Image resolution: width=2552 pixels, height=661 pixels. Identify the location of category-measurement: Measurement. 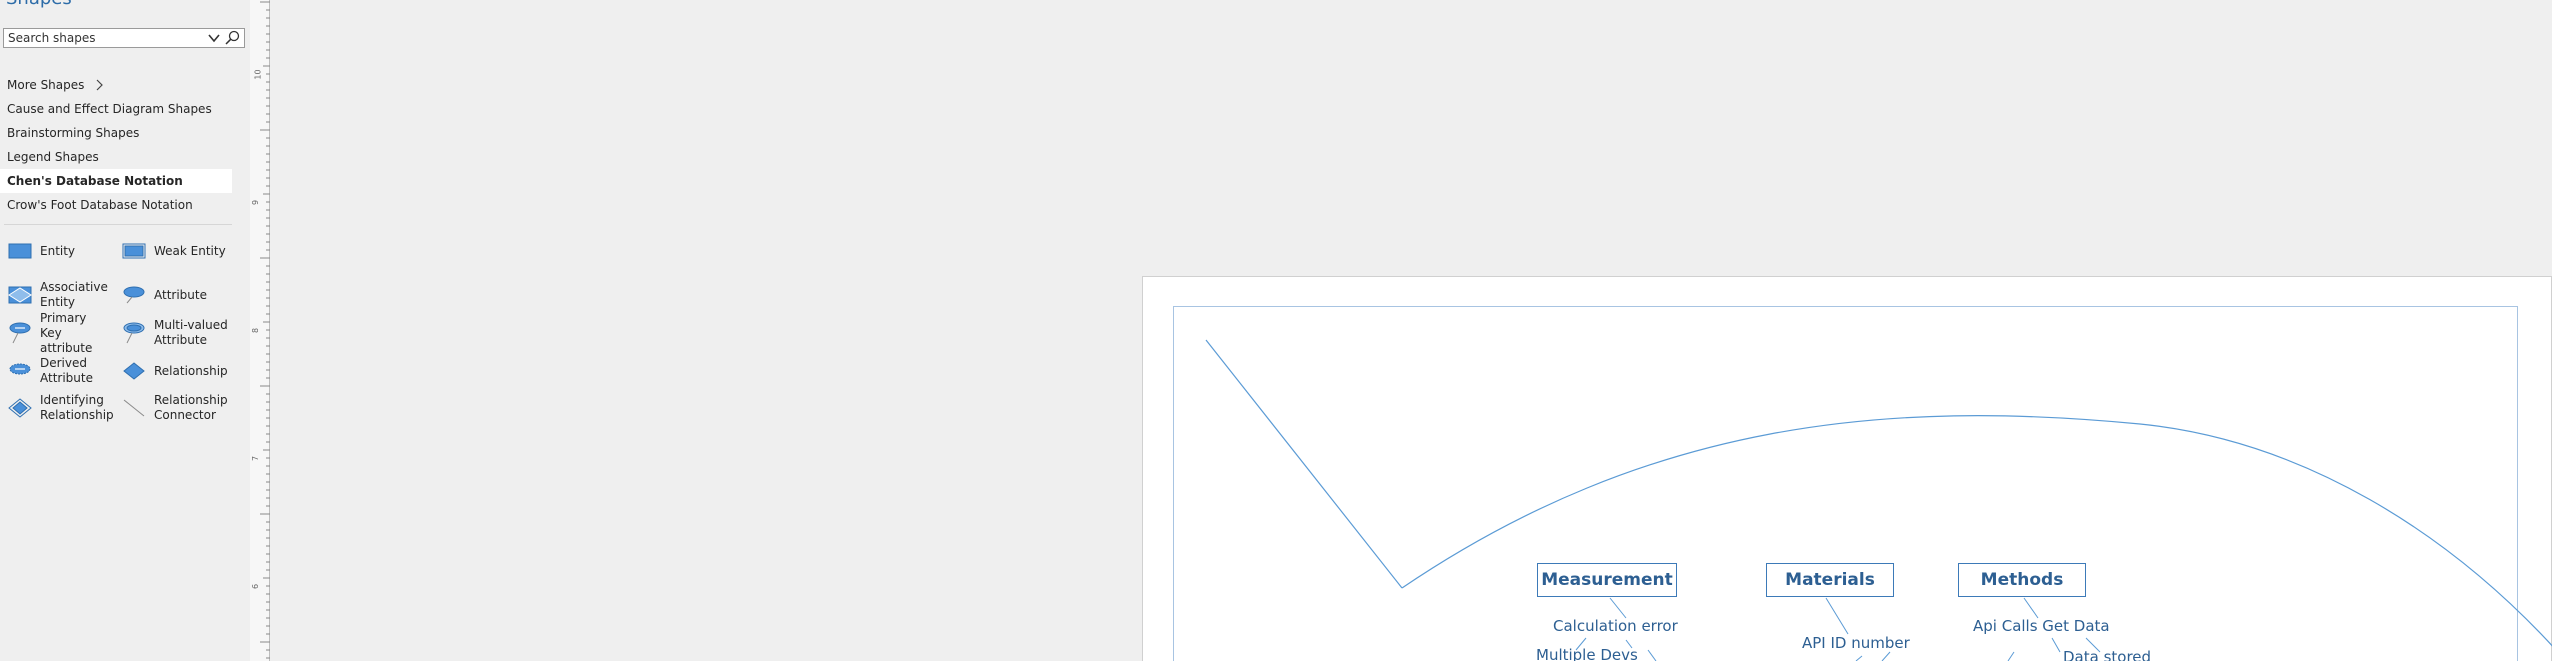
(1607, 580).